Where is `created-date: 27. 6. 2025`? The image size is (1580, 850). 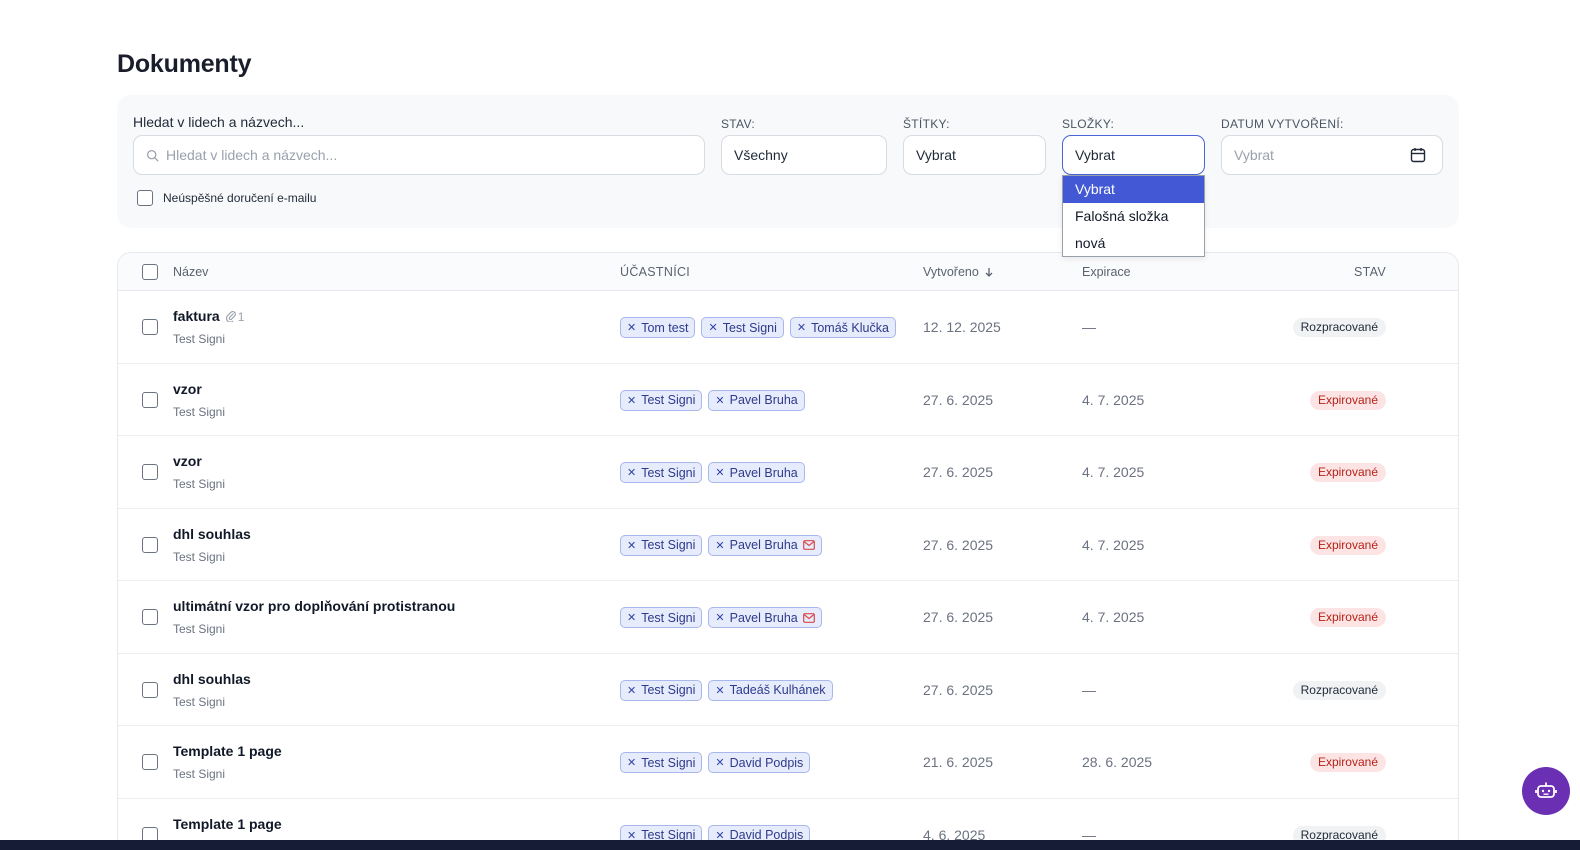
created-date: 27. 6. 2025 is located at coordinates (958, 689).